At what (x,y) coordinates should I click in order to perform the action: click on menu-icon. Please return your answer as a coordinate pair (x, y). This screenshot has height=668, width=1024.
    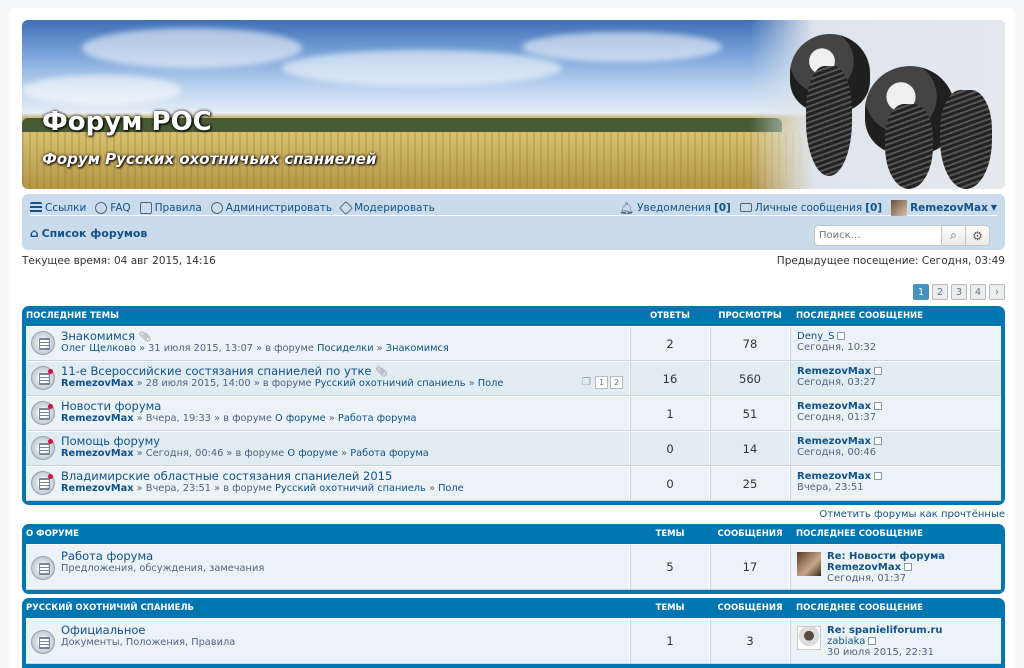
    Looking at the image, I should click on (36, 207).